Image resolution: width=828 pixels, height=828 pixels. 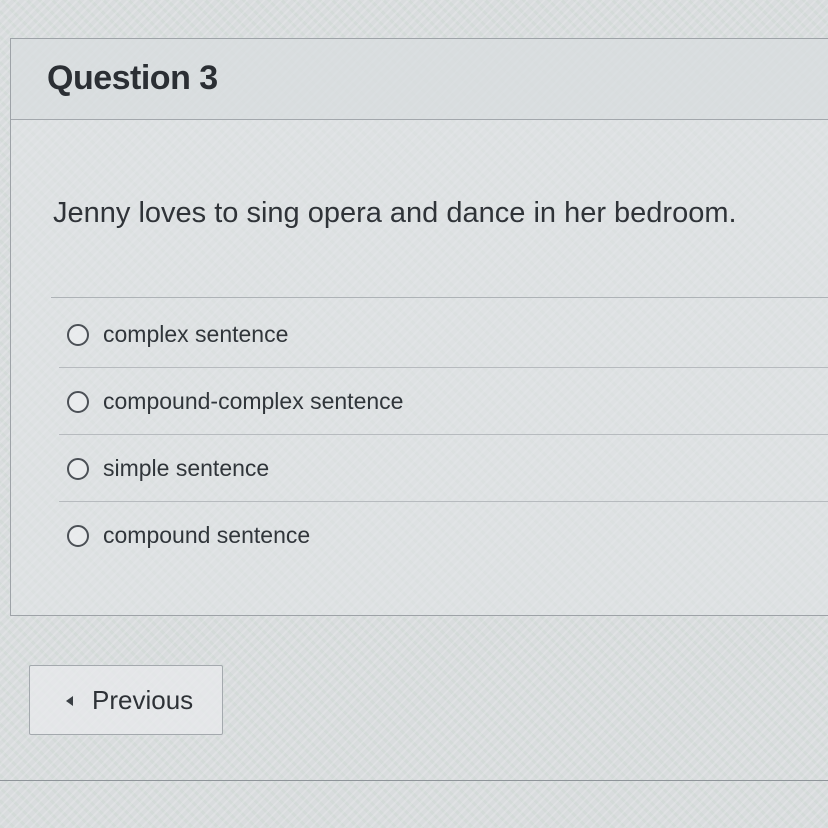 What do you see at coordinates (142, 700) in the screenshot?
I see `previous-button-label: Previous` at bounding box center [142, 700].